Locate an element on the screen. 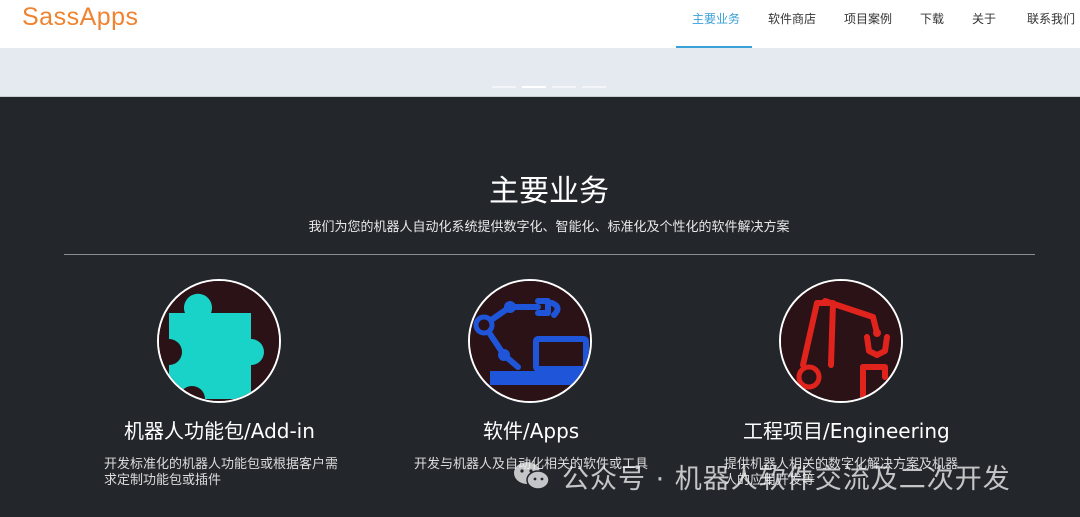 This screenshot has height=517, width=1080. section-title: 主要业务 is located at coordinates (549, 191).